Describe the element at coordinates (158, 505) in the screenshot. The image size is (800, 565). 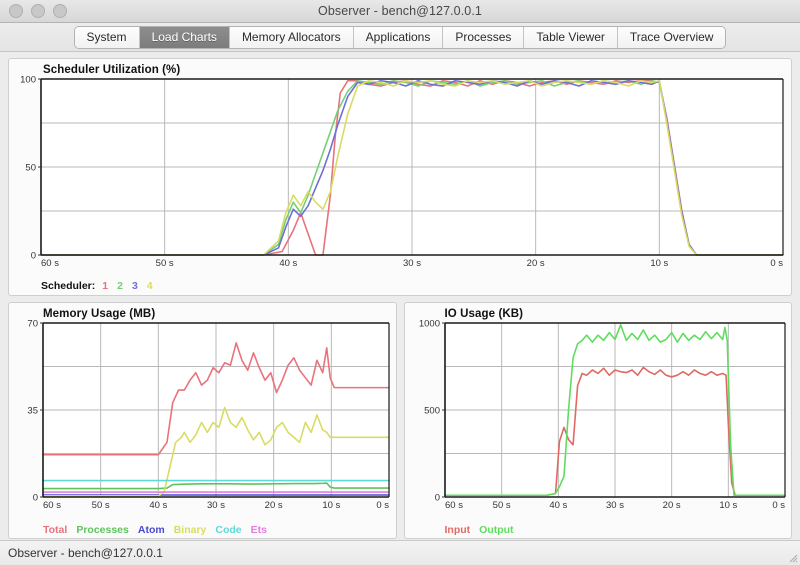
I see `memory-xtick-label: 40 s` at that location.